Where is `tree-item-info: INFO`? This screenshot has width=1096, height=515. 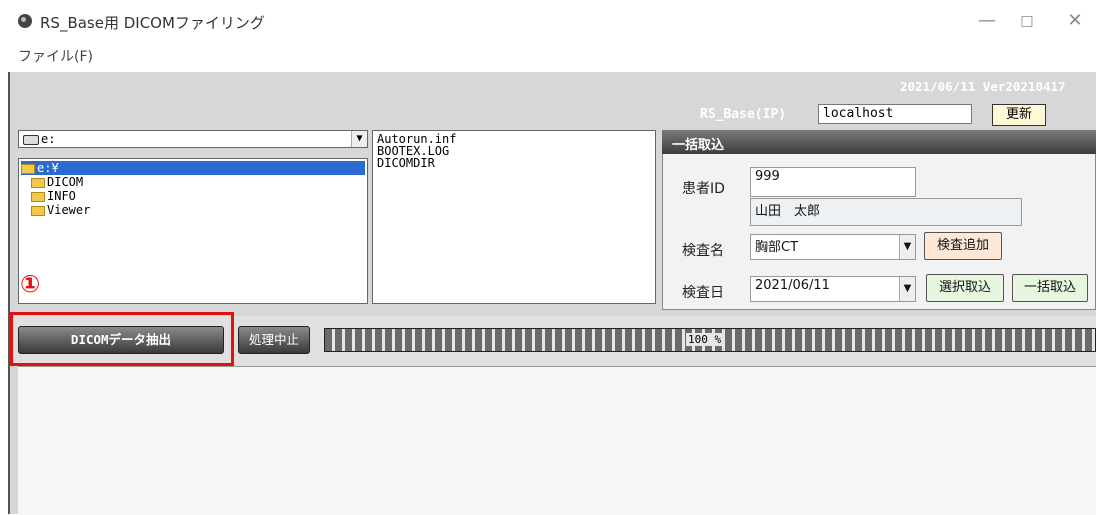
tree-item-info: INFO is located at coordinates (53, 196).